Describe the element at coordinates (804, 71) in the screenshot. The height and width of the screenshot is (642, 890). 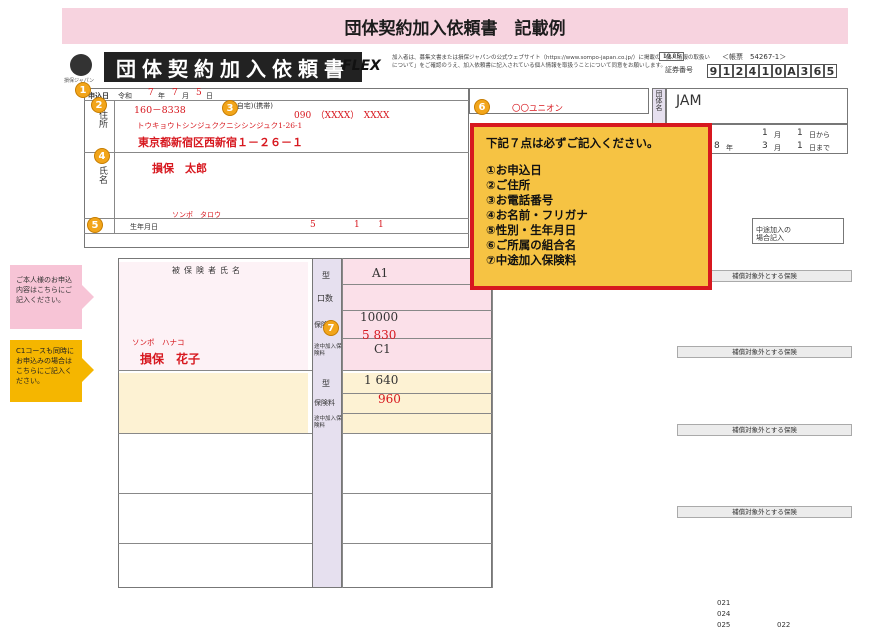
I see `cert-digit: 3` at that location.